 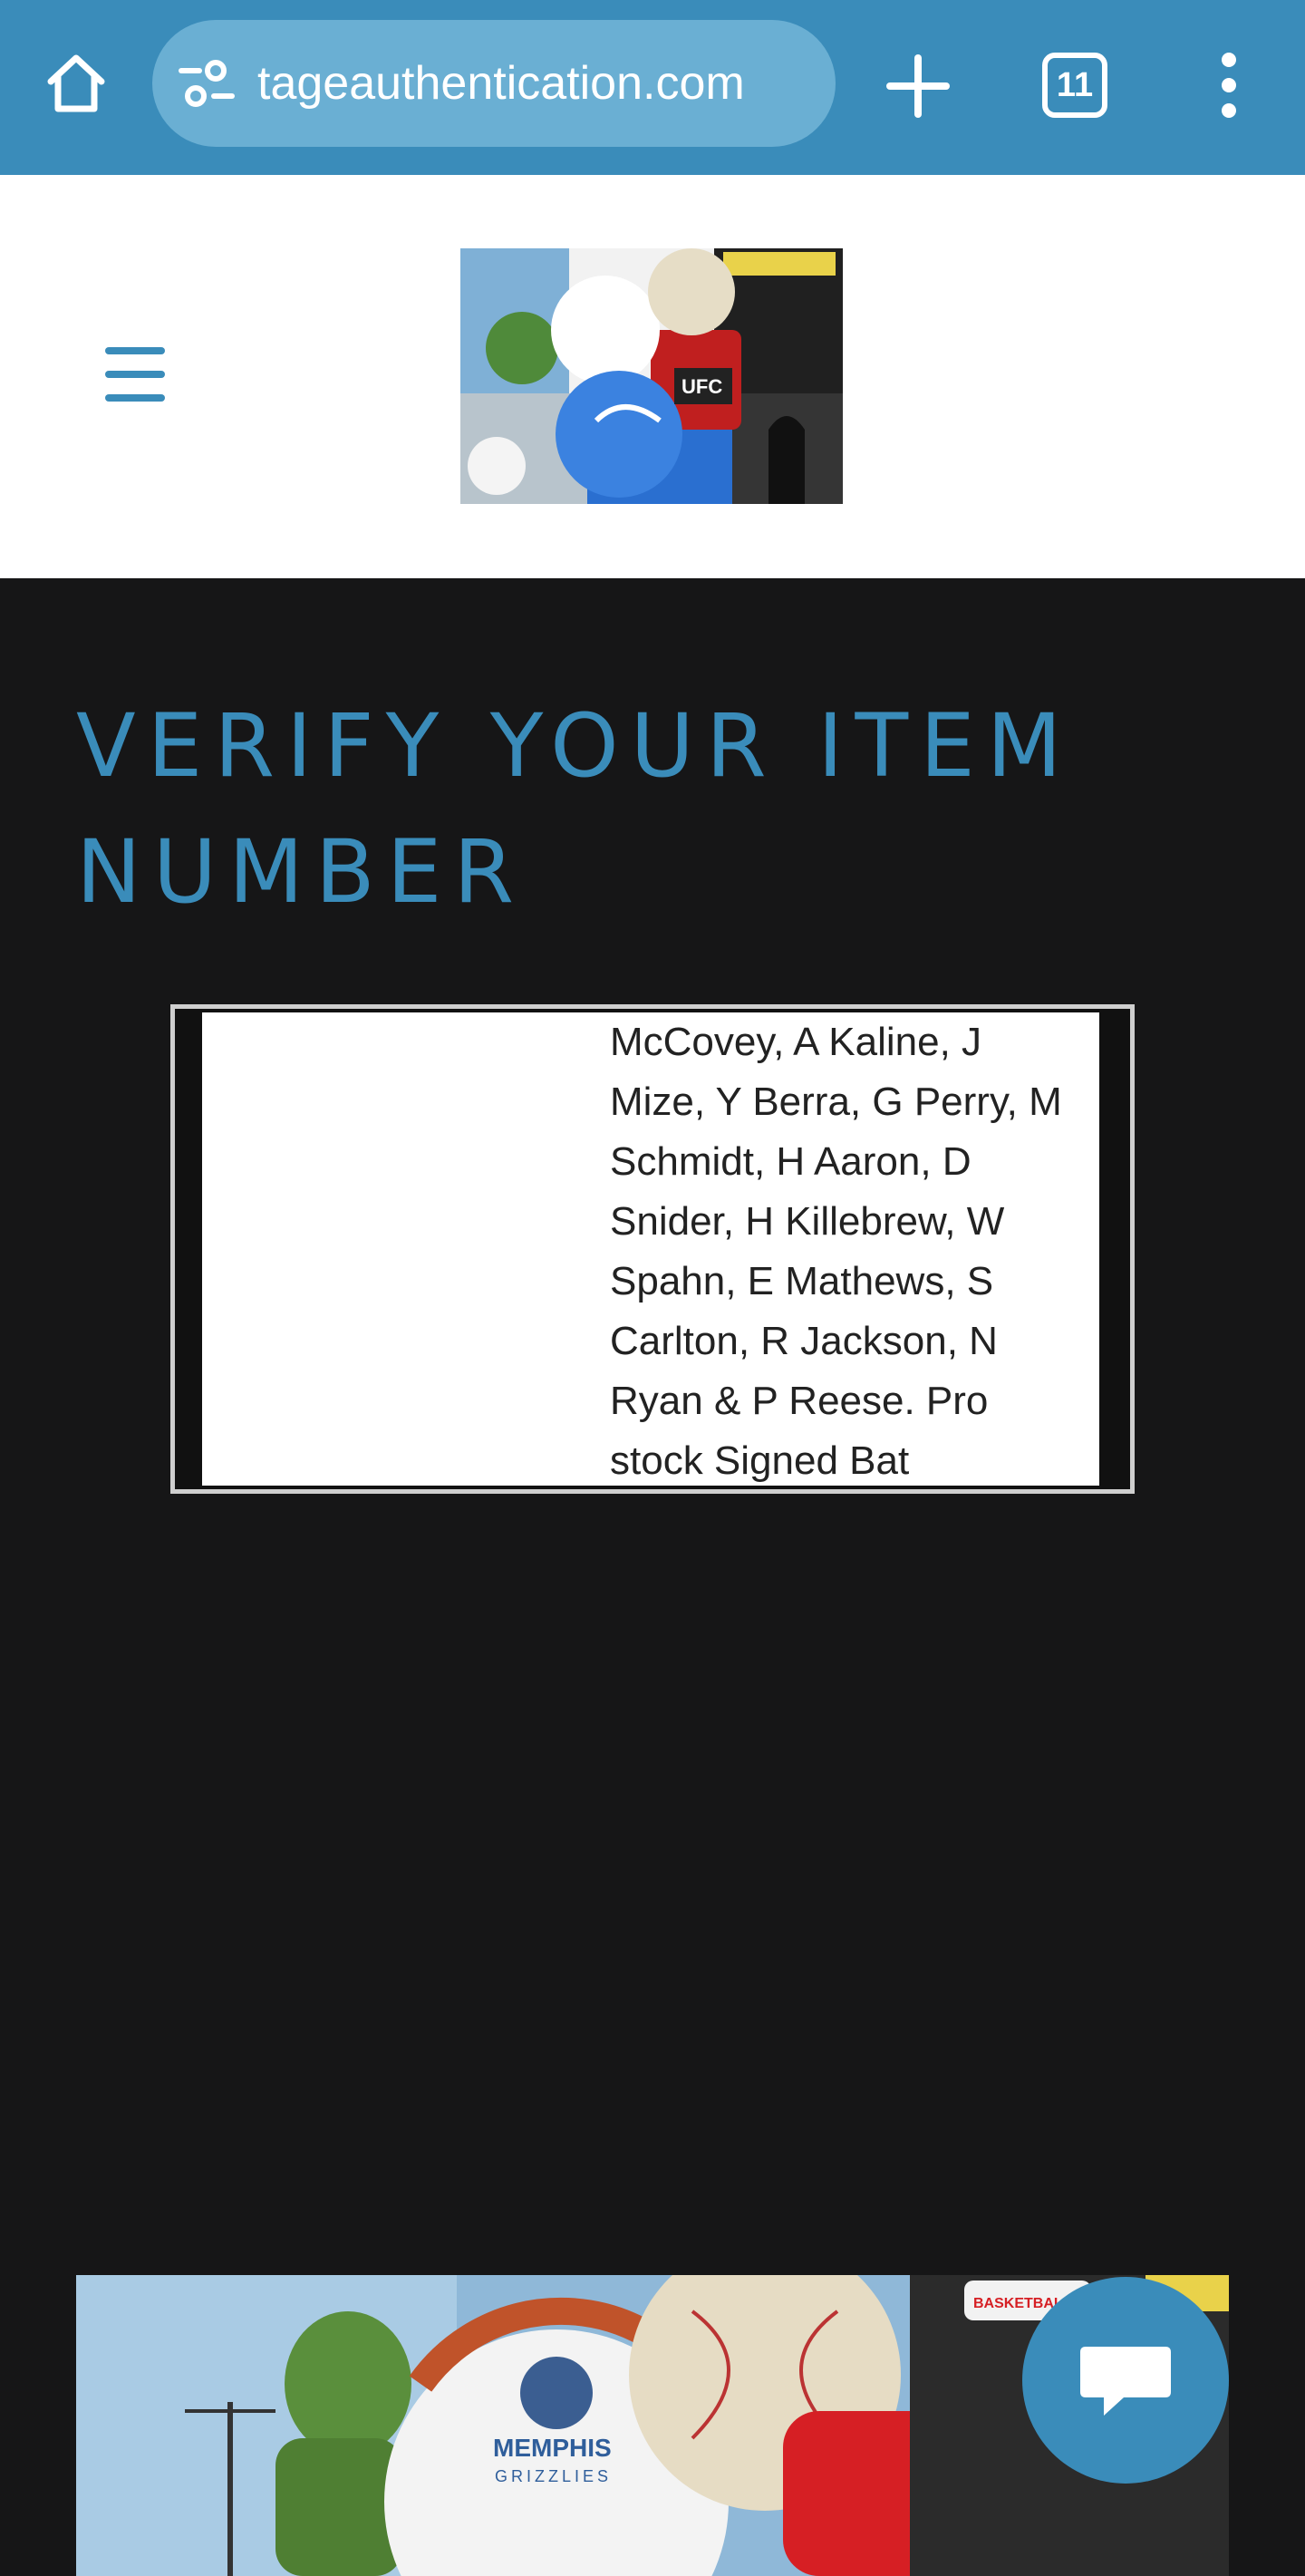 I want to click on url-text: tageauthentication.com, so click(x=538, y=83).